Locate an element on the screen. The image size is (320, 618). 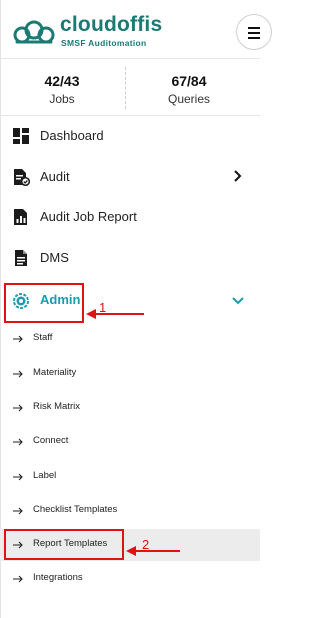
stats-separator is located at coordinates (125, 88).